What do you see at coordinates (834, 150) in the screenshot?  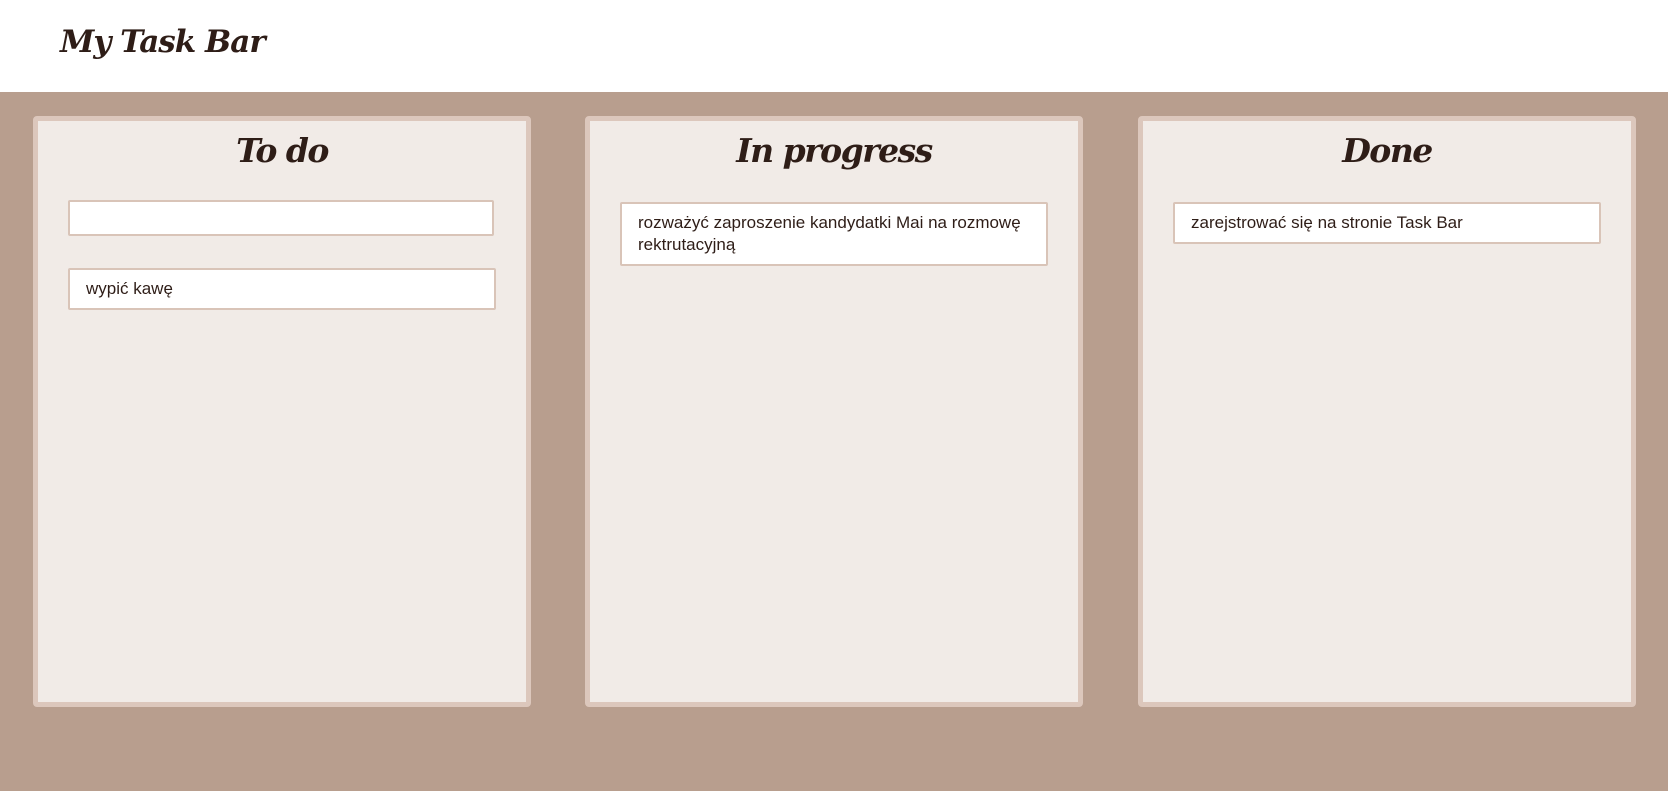 I see `column-title-in-progress: In progress` at bounding box center [834, 150].